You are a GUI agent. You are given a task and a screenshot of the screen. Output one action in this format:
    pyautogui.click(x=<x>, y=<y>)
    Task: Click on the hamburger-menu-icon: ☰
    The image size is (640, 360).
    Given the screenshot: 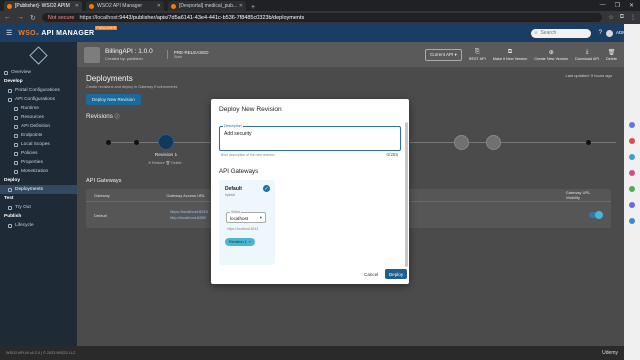 What is the action you would take?
    pyautogui.click(x=9, y=33)
    